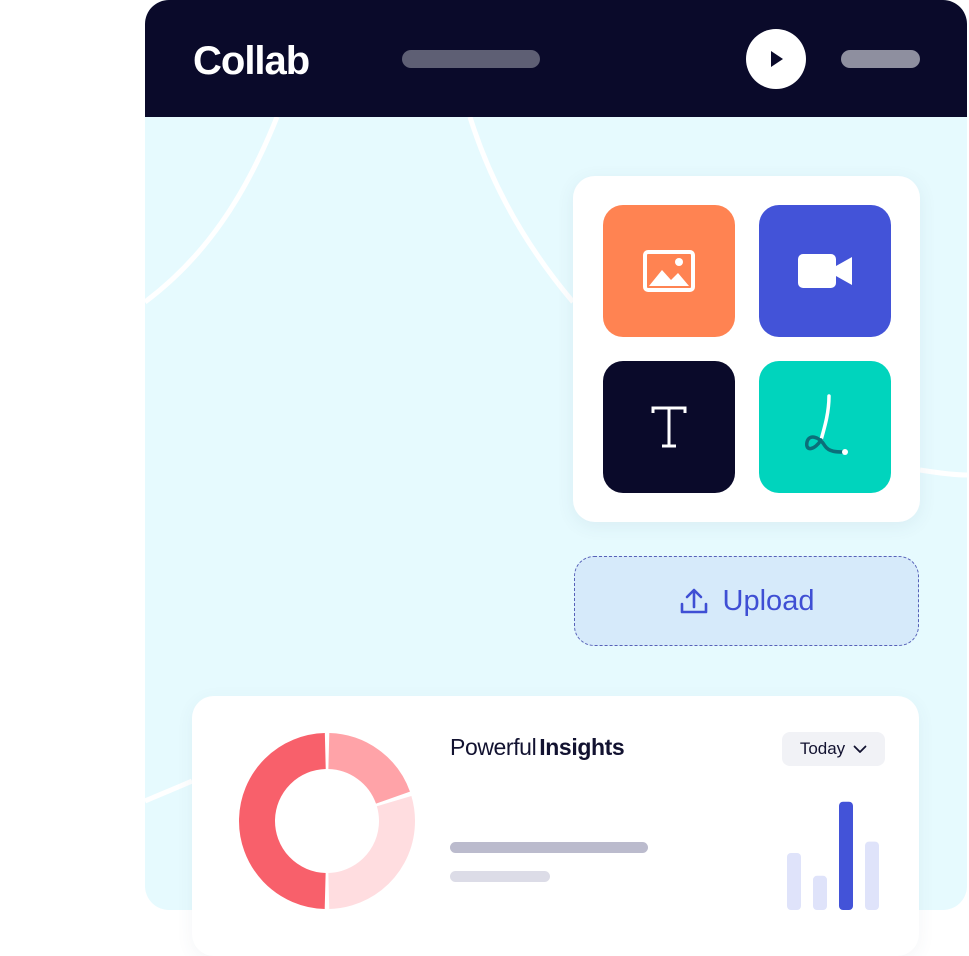 The height and width of the screenshot is (956, 969). I want to click on text-icon, so click(669, 427).